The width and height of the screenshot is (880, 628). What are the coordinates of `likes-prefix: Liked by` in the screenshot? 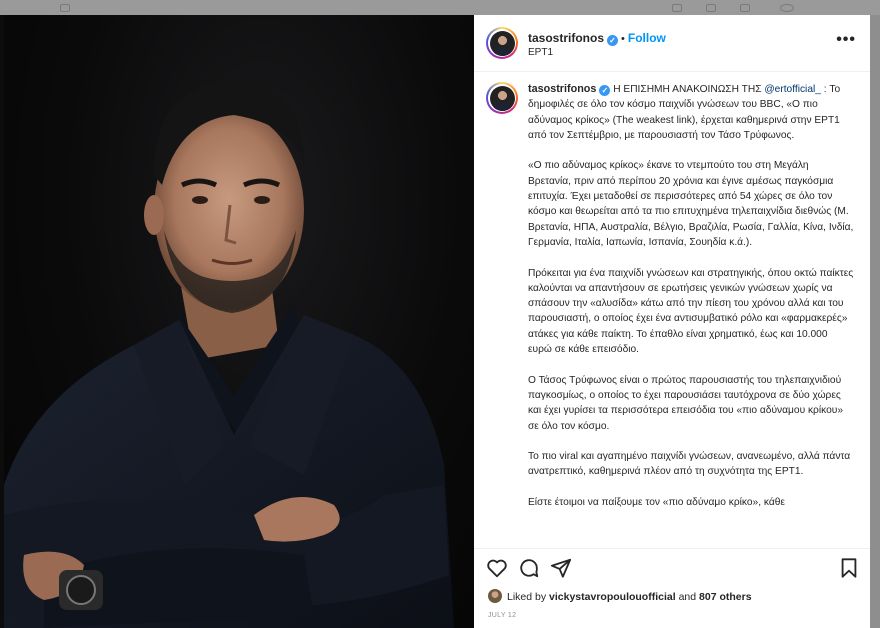 It's located at (528, 597).